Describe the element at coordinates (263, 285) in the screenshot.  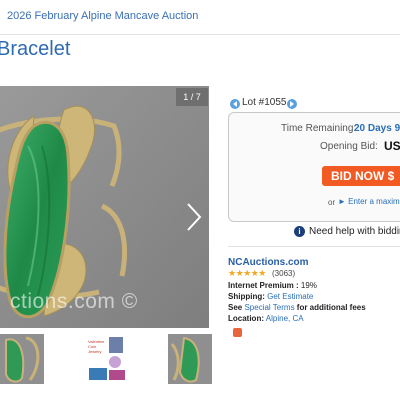
I see `internet-premium-label: Internet Premium :` at that location.